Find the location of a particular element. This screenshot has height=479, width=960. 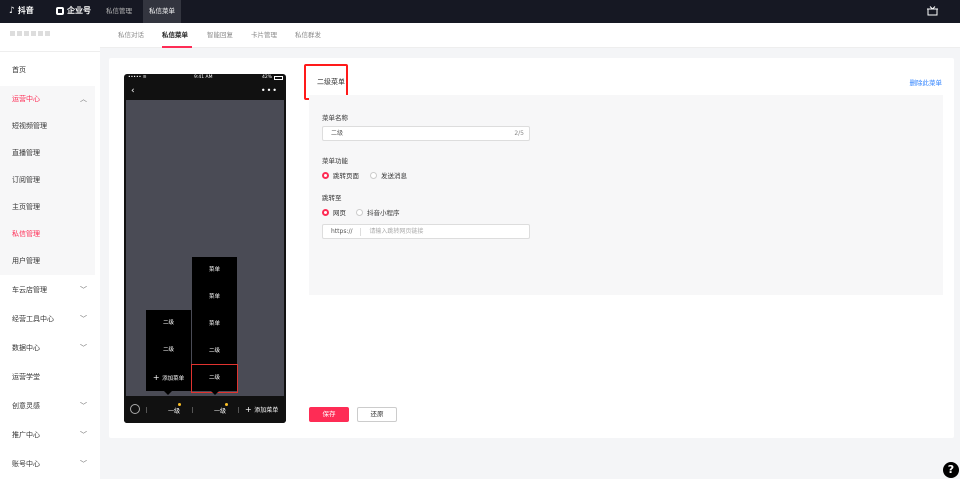

radio-webpage: 网页 is located at coordinates (334, 212).